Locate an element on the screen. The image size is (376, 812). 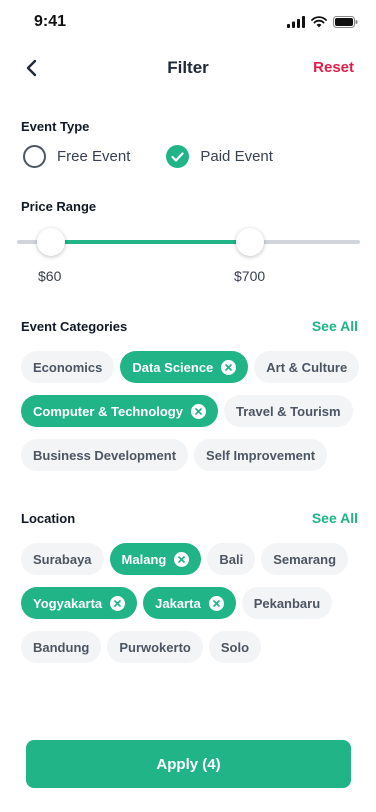
chip-label: Pekanbaru is located at coordinates (287, 603).